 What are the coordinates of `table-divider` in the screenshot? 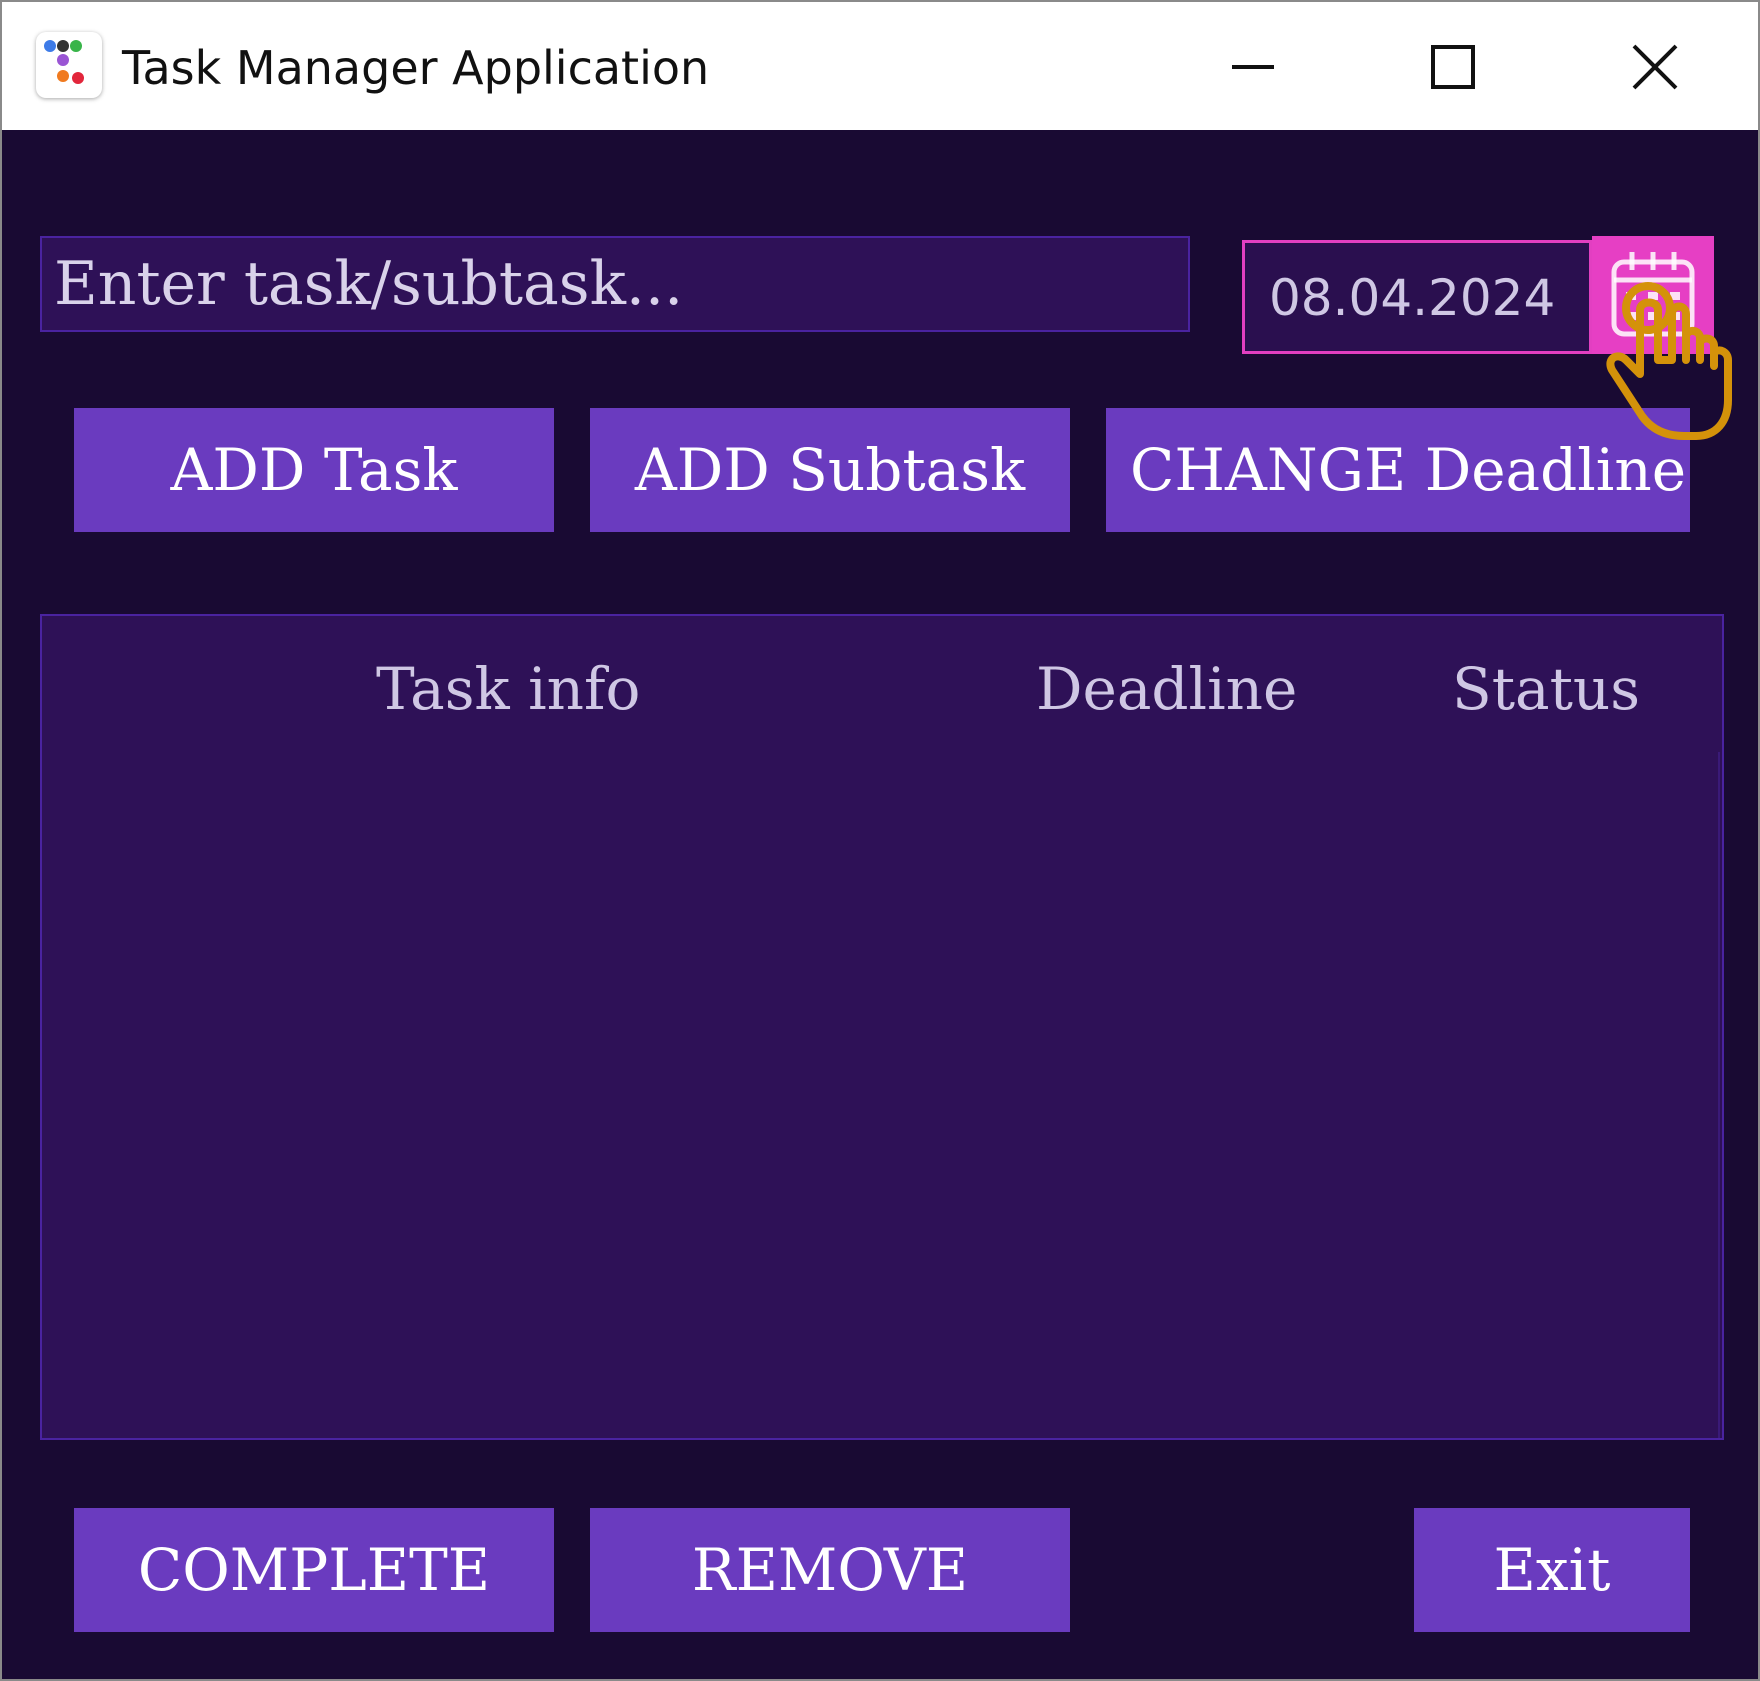 It's located at (1719, 1095).